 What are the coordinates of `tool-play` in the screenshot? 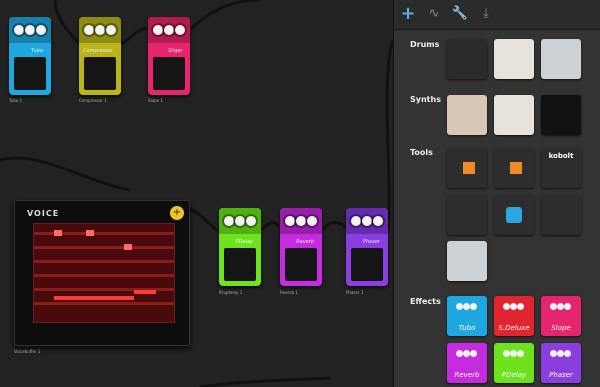 It's located at (514, 168).